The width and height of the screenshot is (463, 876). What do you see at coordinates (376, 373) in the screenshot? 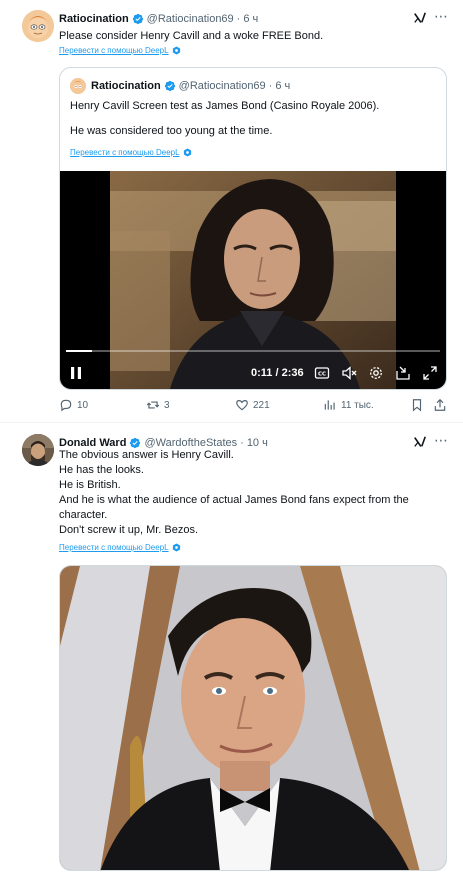
I see `settings-icon` at bounding box center [376, 373].